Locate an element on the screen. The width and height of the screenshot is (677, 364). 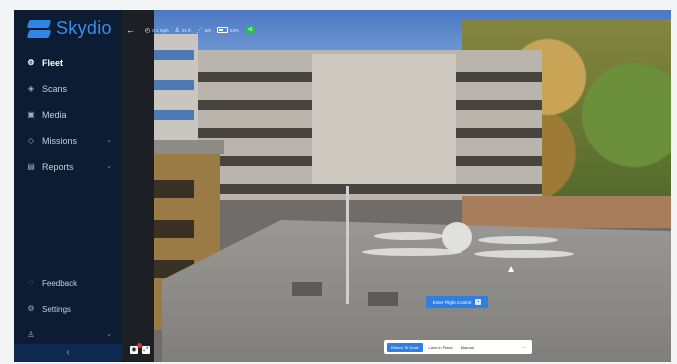
sidebar-item-reports: ▤ Reports ⌄ is located at coordinates (68, 167).